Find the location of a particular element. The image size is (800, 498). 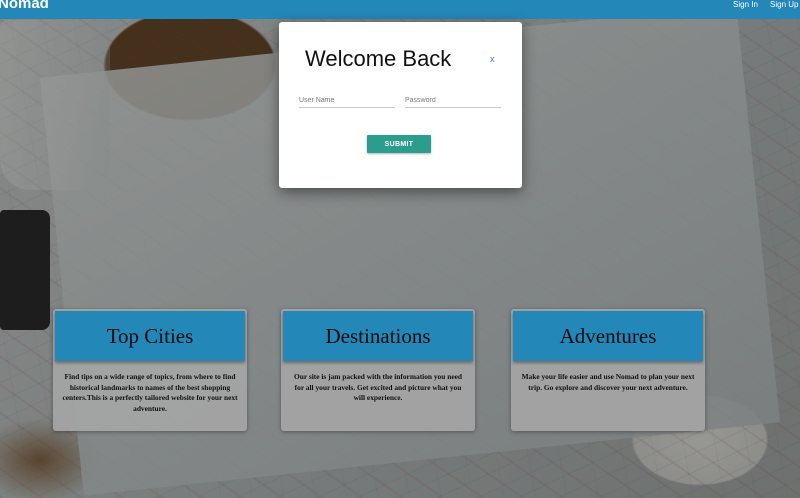

card-header: Adventures is located at coordinates (608, 336).